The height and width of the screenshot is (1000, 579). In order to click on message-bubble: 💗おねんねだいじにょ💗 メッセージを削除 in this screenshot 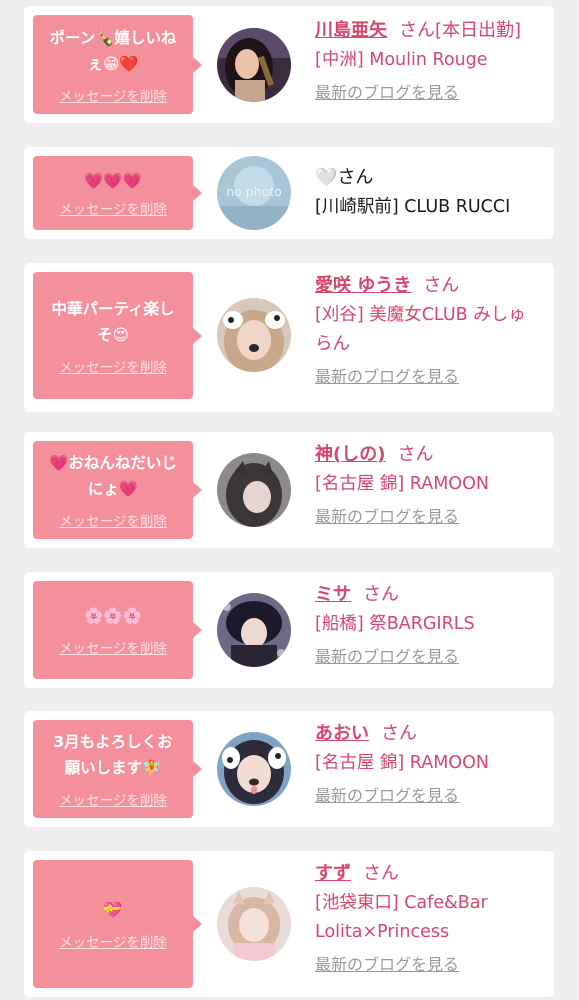, I will do `click(117, 490)`.